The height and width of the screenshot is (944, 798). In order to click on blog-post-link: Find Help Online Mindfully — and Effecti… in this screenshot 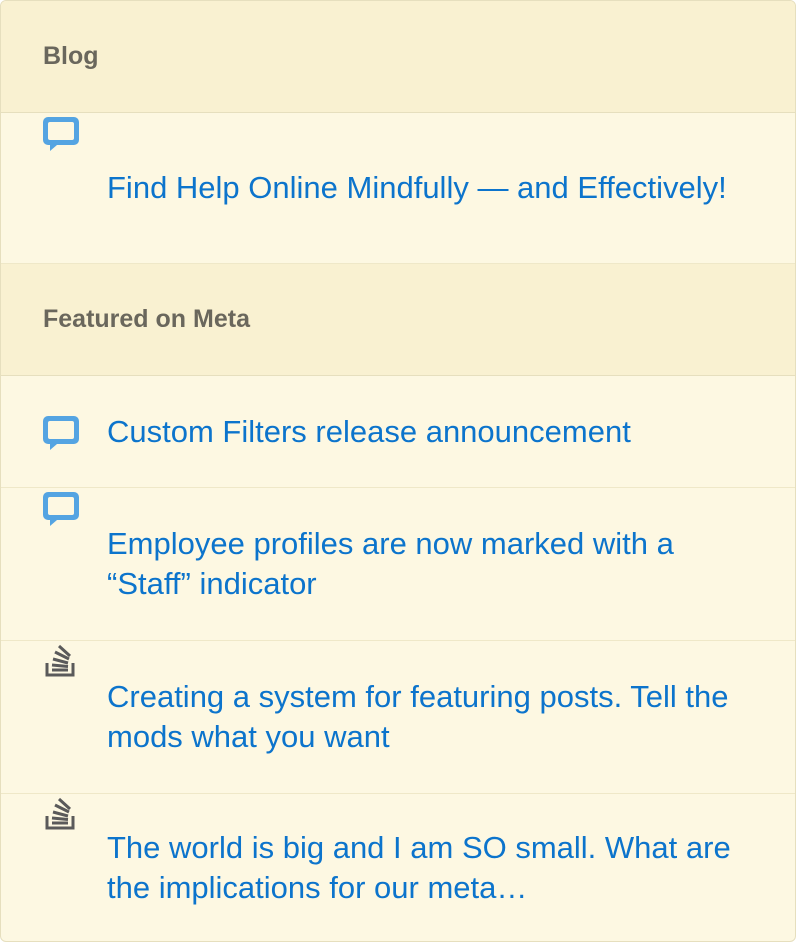, I will do `click(417, 188)`.